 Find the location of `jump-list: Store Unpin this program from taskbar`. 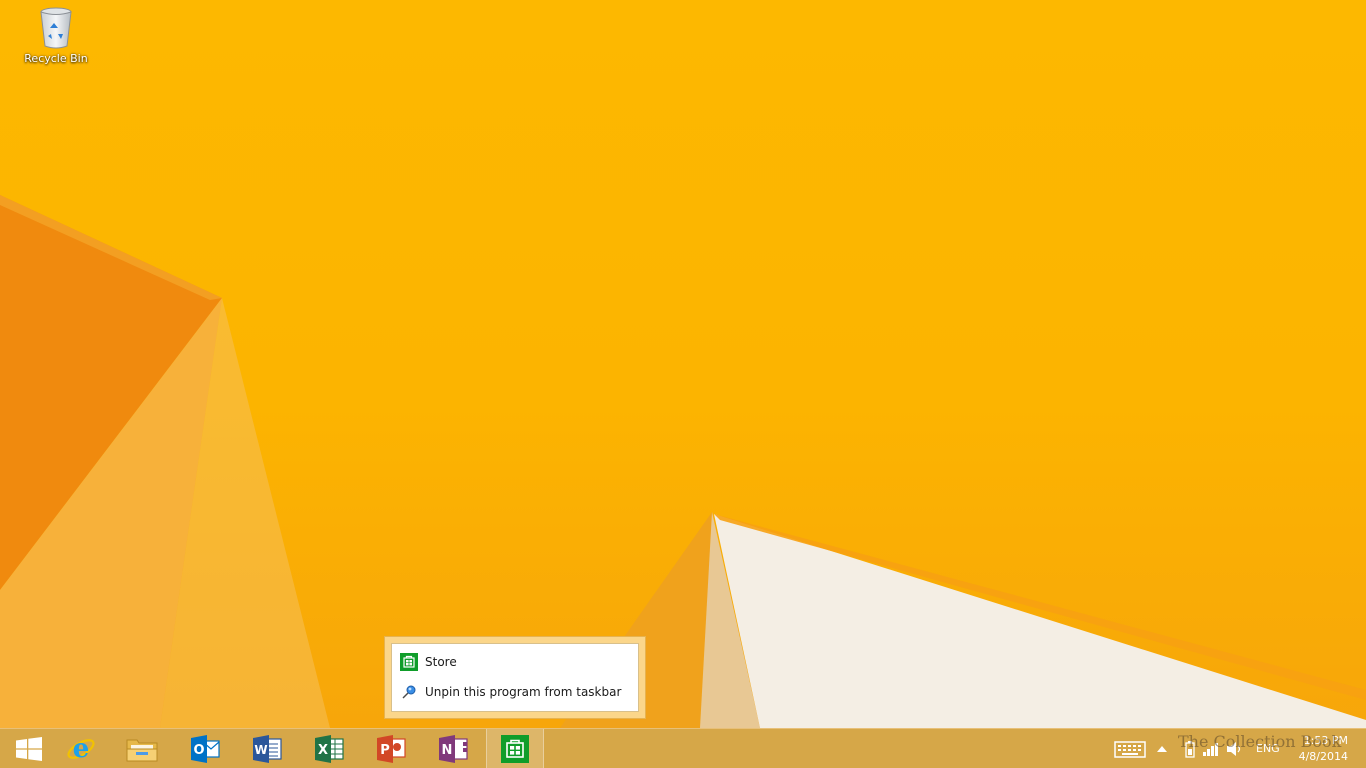

jump-list: Store Unpin this program from taskbar is located at coordinates (515, 677).